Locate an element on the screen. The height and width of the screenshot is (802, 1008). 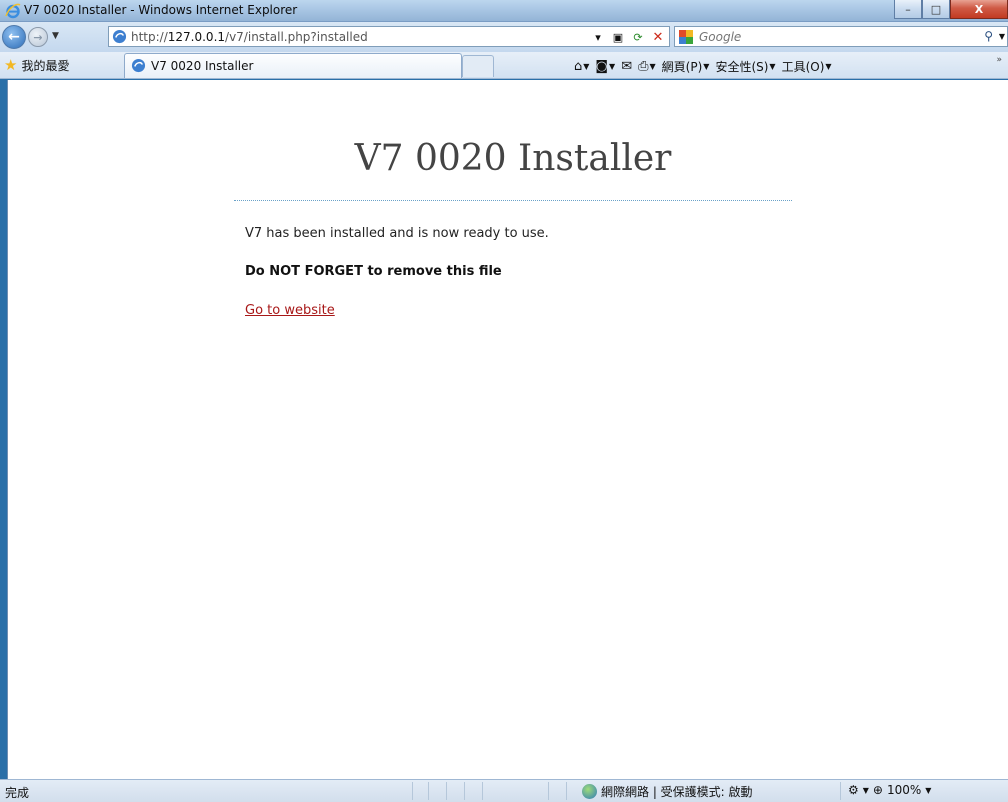
remove-file-warning: Do NOT FORGET to remove this file is located at coordinates (373, 271).